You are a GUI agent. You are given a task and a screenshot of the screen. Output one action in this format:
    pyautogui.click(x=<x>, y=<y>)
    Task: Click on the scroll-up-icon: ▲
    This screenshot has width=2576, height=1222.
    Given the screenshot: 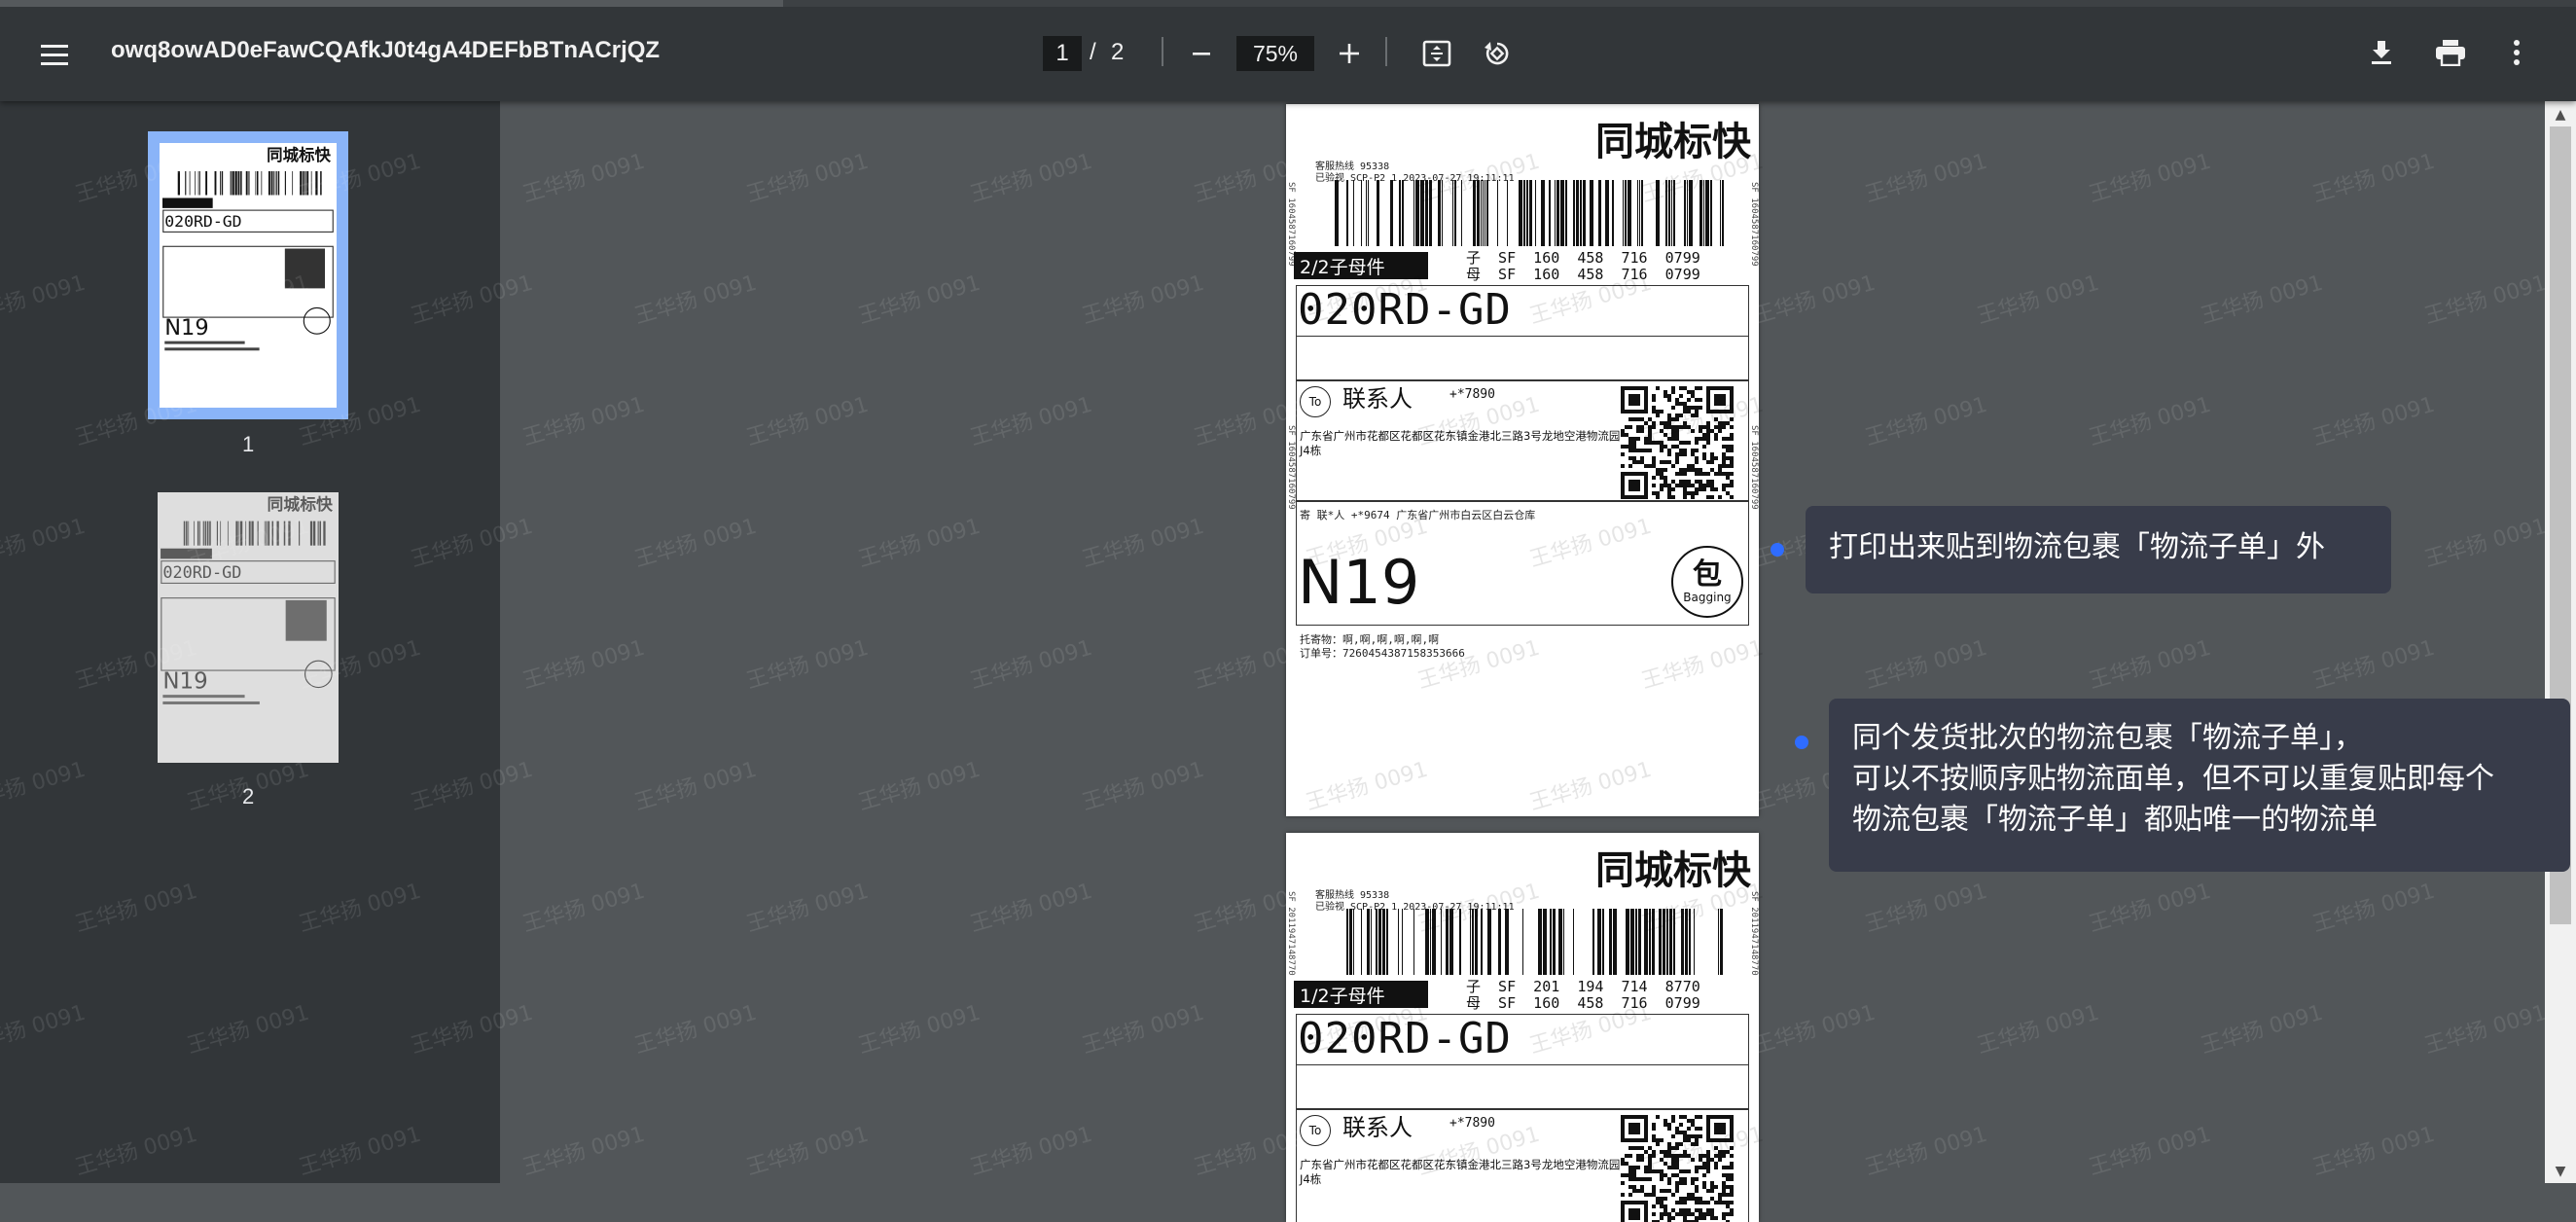 What is the action you would take?
    pyautogui.click(x=2560, y=115)
    